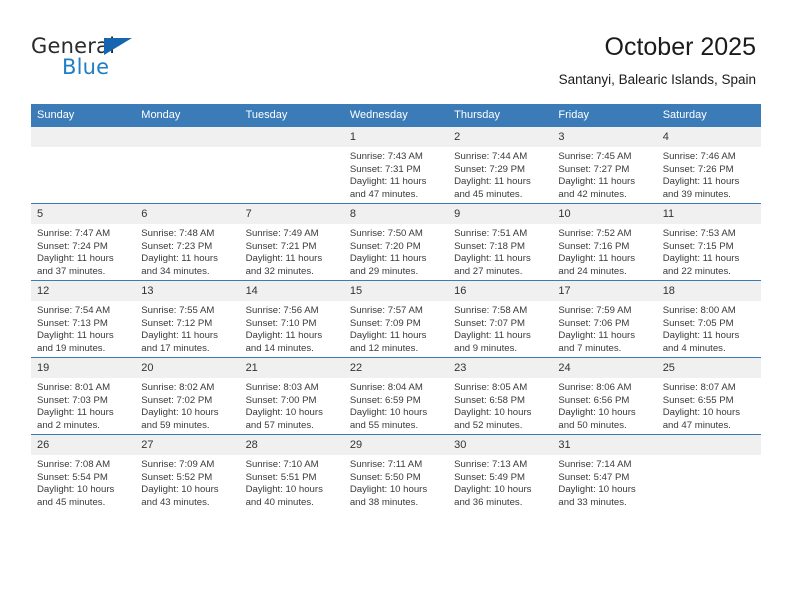  What do you see at coordinates (385, 477) in the screenshot?
I see `sunset-time: Sunset: 5:50 PM` at bounding box center [385, 477].